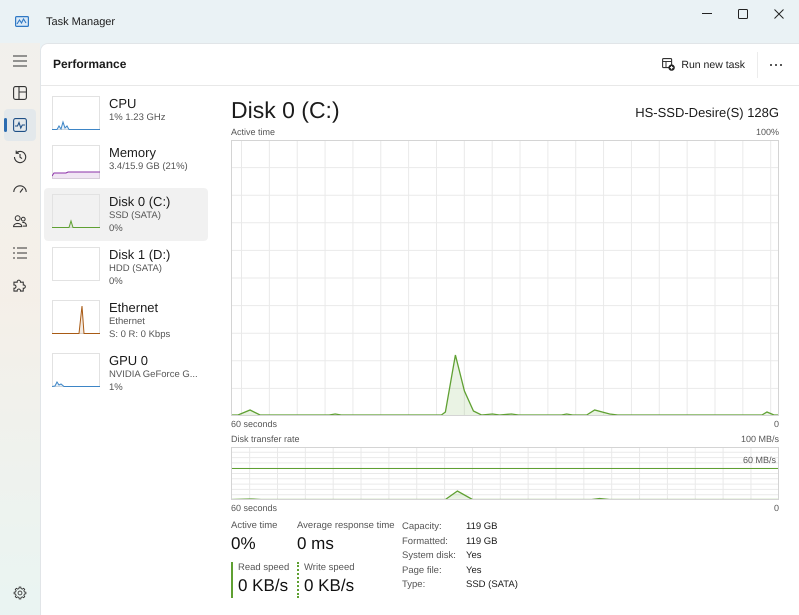 The height and width of the screenshot is (615, 799). What do you see at coordinates (779, 13) in the screenshot?
I see `close-icon` at bounding box center [779, 13].